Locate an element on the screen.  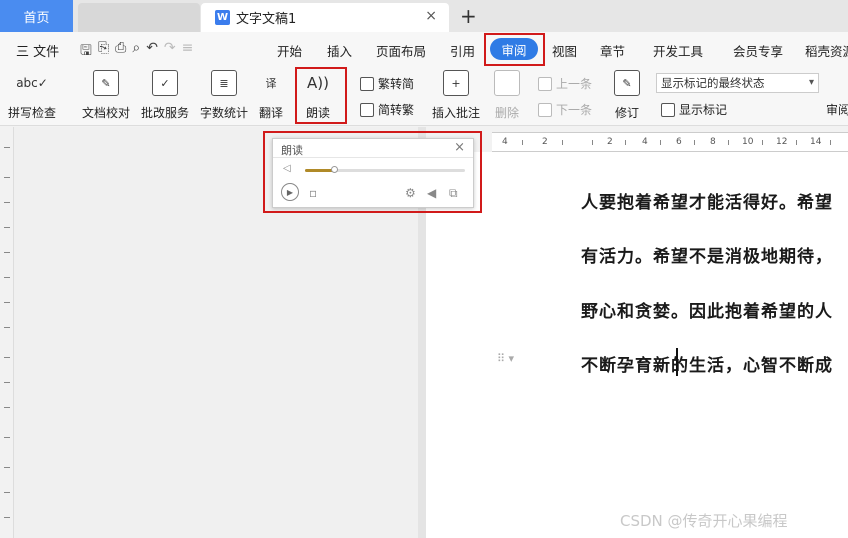
simp-to-trad-button: 繁转简 is located at coordinates (387, 83).